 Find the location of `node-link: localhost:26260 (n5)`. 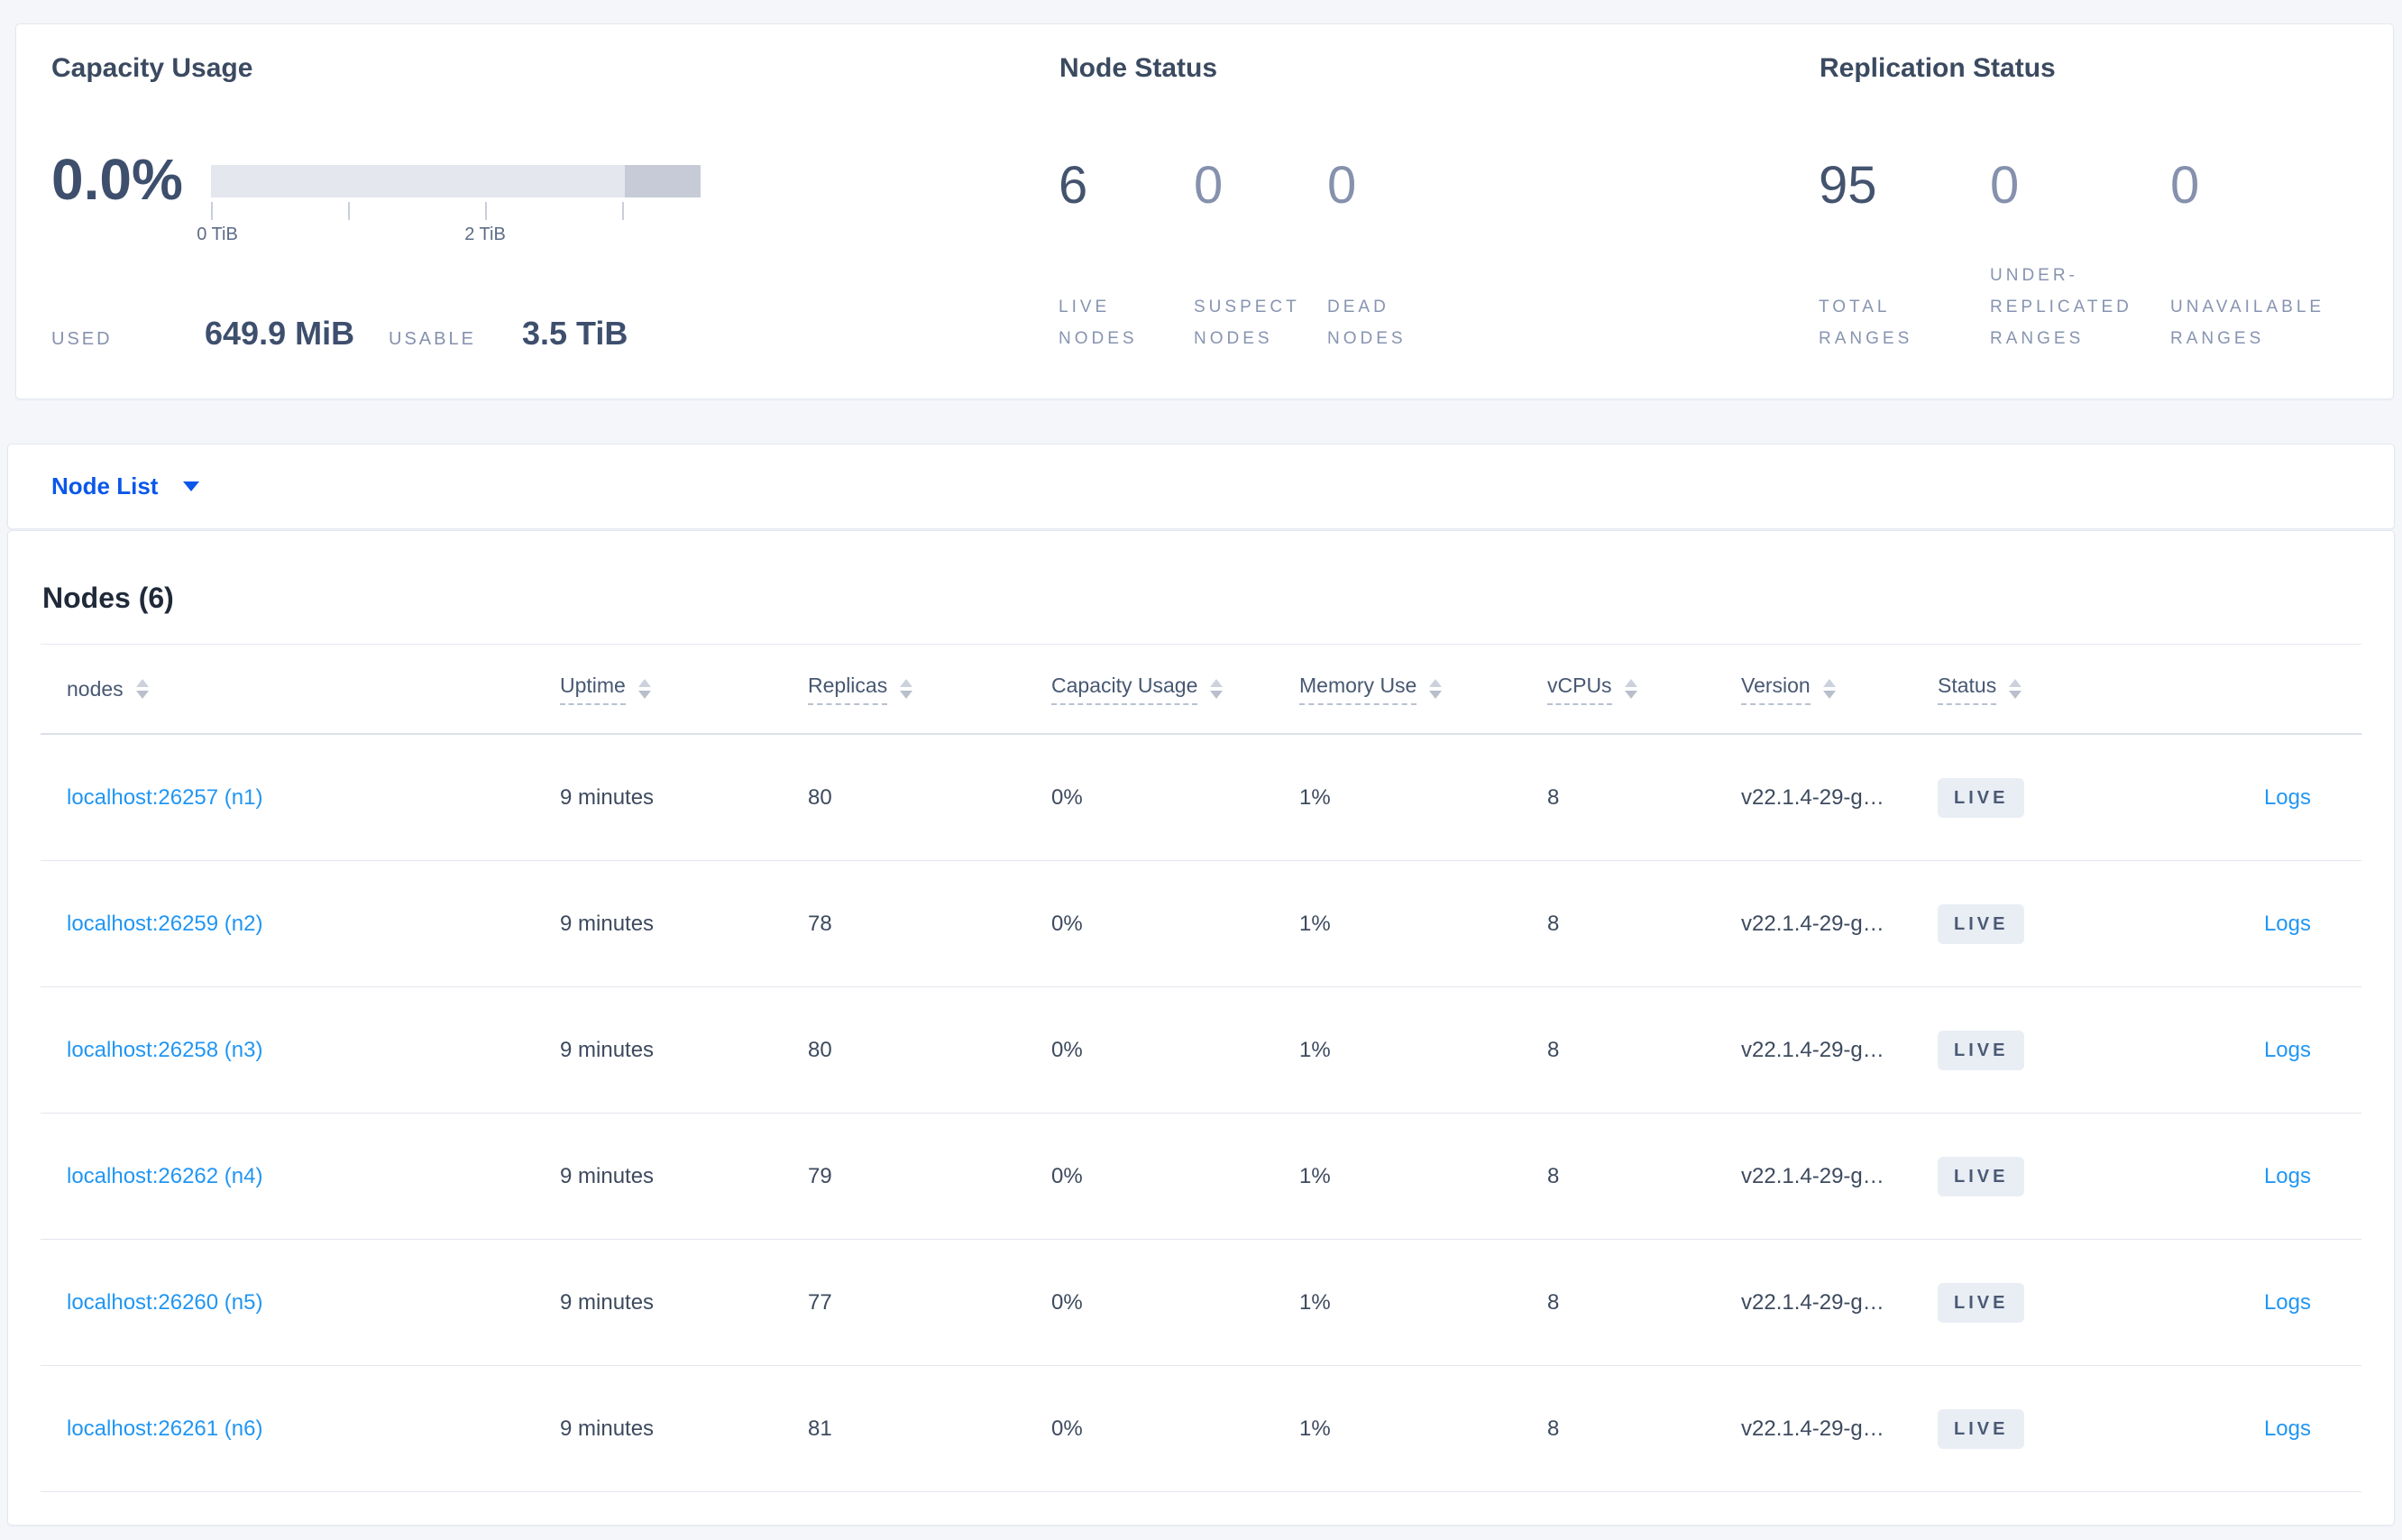

node-link: localhost:26260 (n5) is located at coordinates (164, 1303).